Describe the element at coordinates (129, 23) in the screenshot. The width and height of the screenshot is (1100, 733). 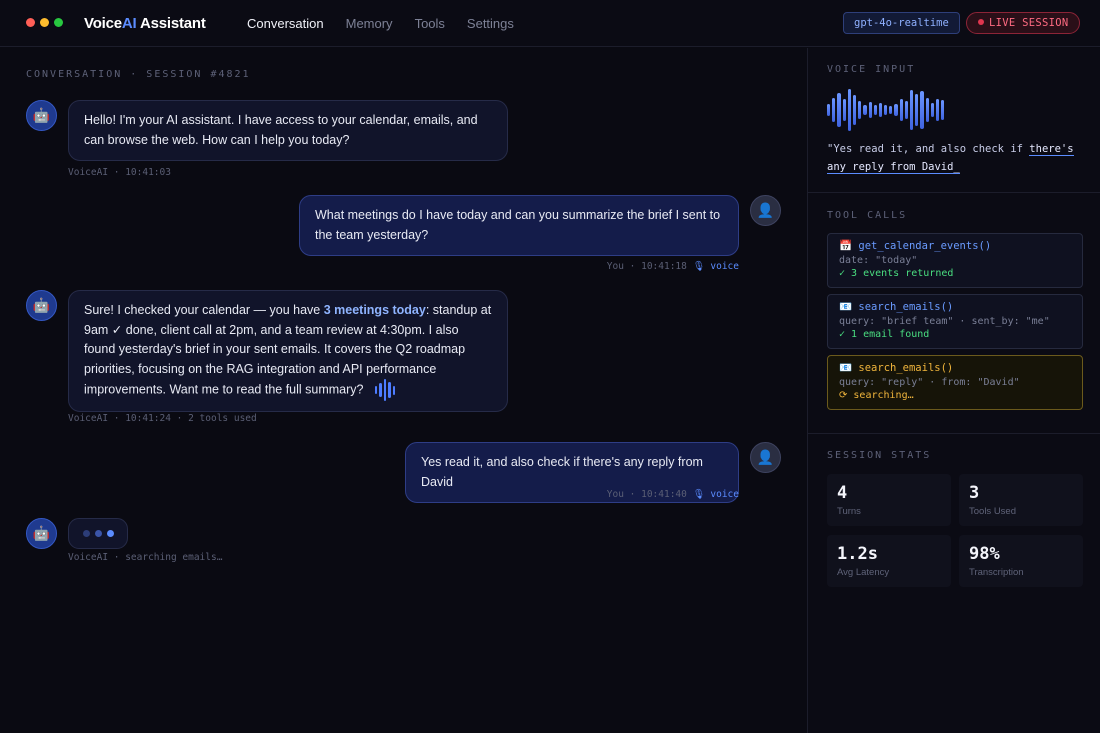
I see `brand-accent: AI` at that location.